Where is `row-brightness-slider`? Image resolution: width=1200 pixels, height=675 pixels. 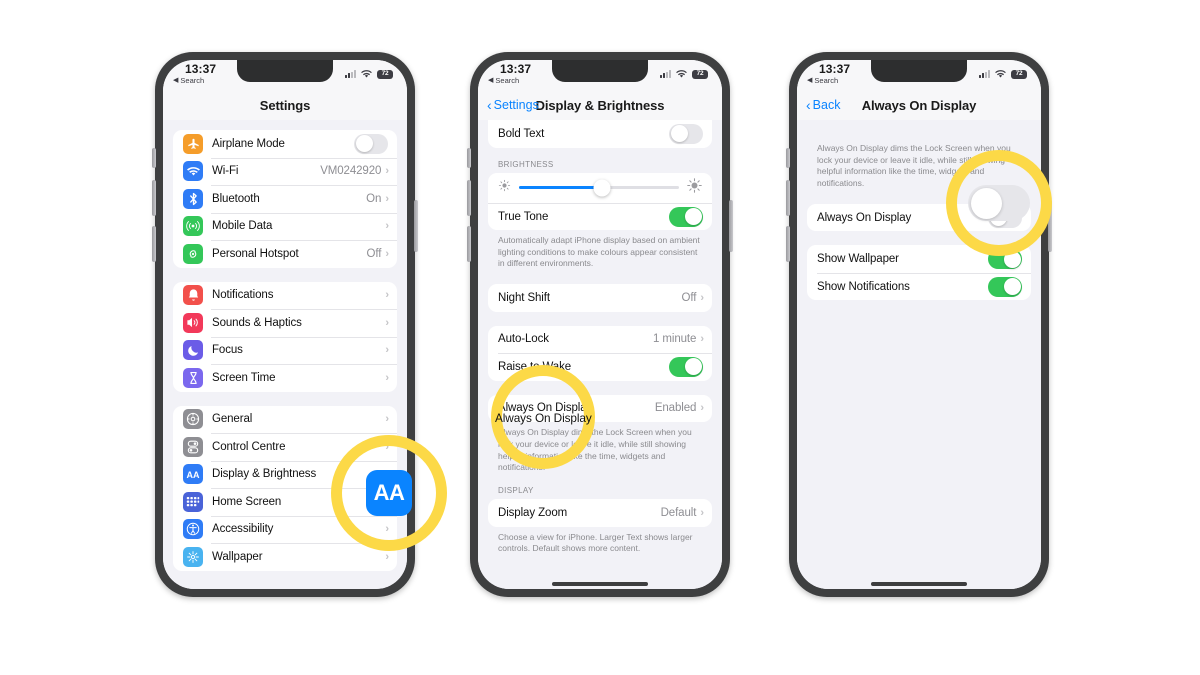 row-brightness-slider is located at coordinates (600, 188).